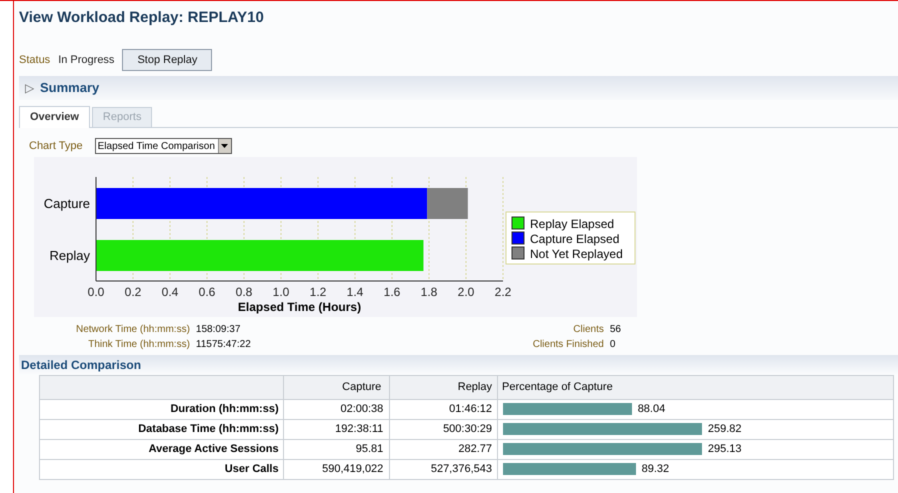 This screenshot has width=898, height=493. Describe the element at coordinates (133, 291) in the screenshot. I see `tick-label: 0.2` at that location.